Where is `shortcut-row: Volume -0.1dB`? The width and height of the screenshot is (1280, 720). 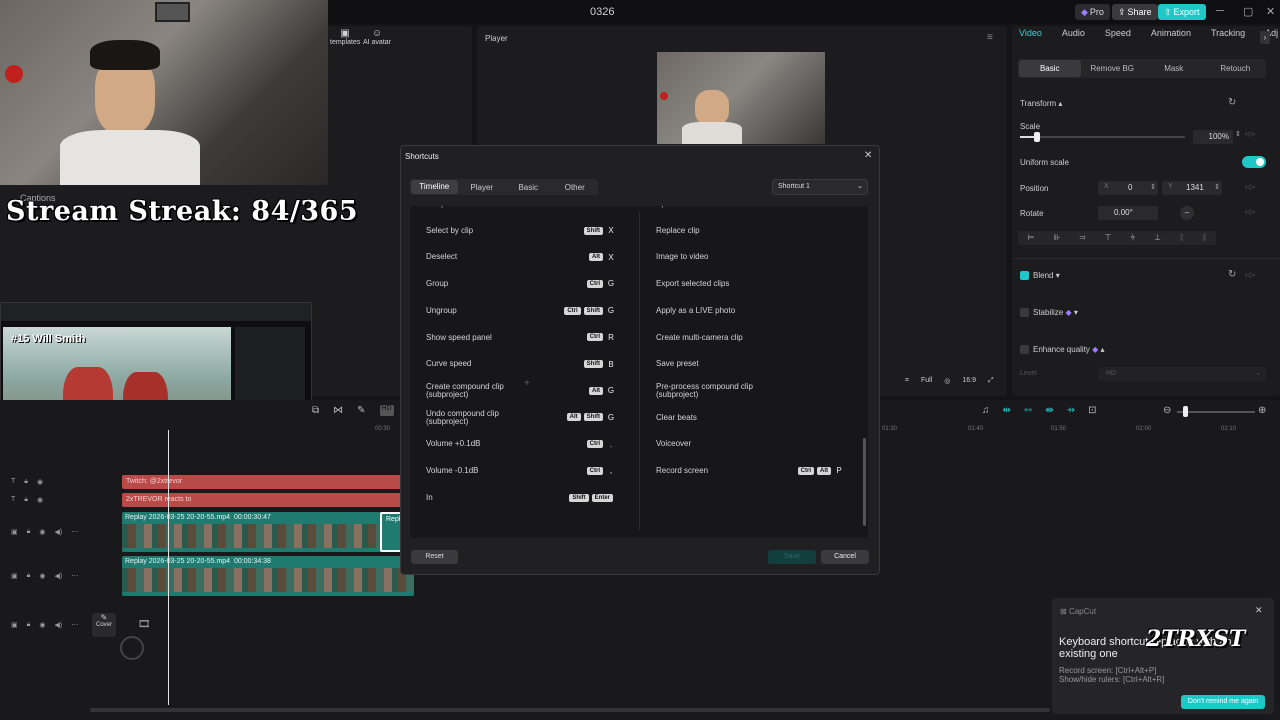
shortcut-row: Volume -0.1dB is located at coordinates (452, 471).